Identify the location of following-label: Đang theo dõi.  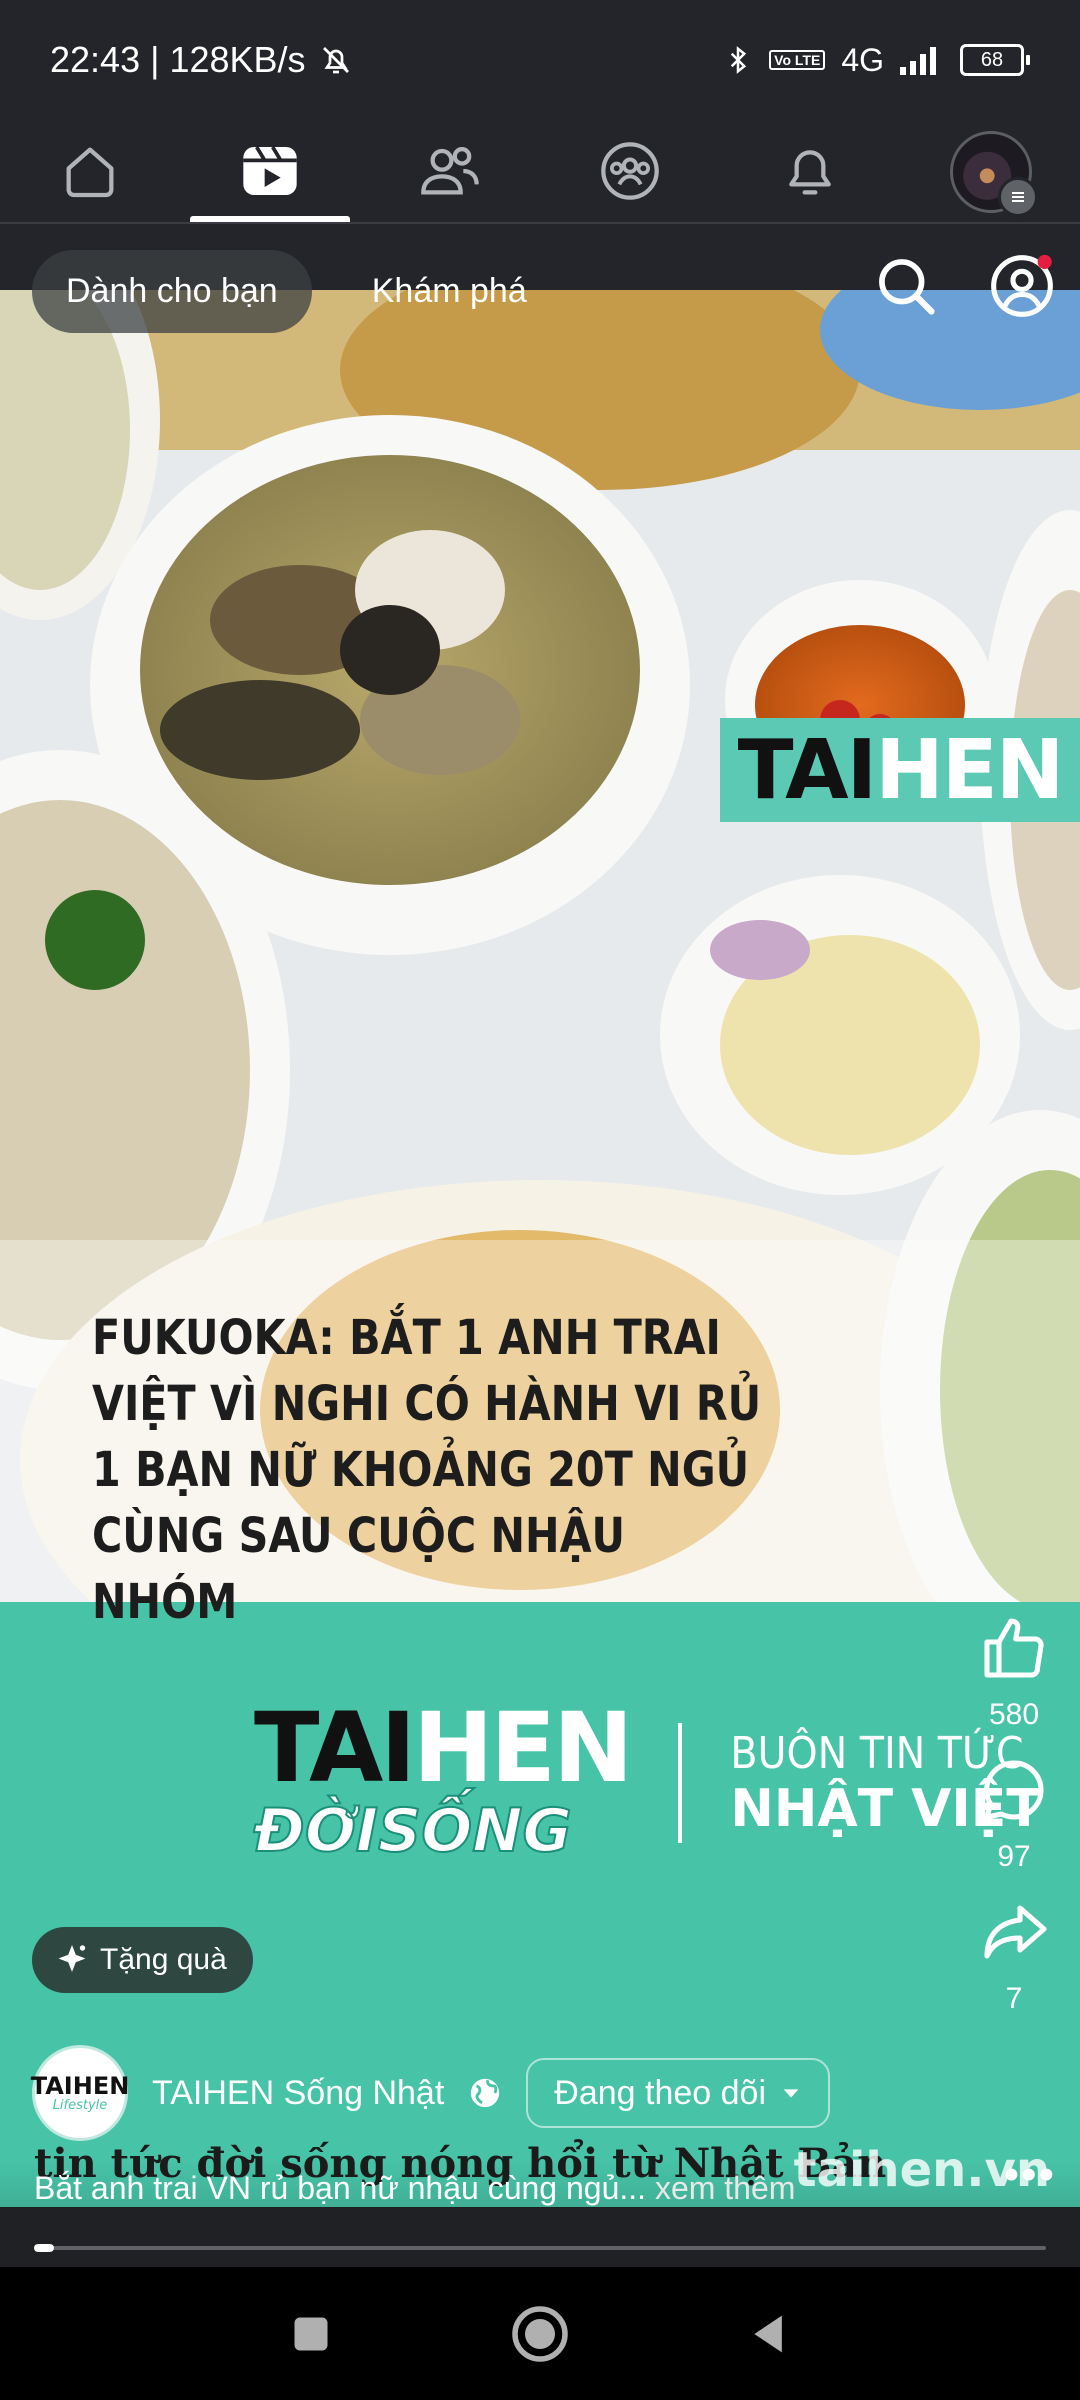
(660, 2092).